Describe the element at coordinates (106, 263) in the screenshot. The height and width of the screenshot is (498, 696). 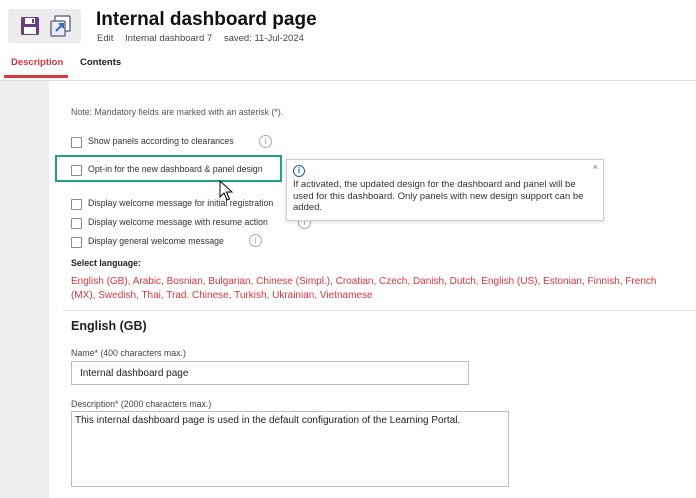
I see `select-language-label: Select language:` at that location.